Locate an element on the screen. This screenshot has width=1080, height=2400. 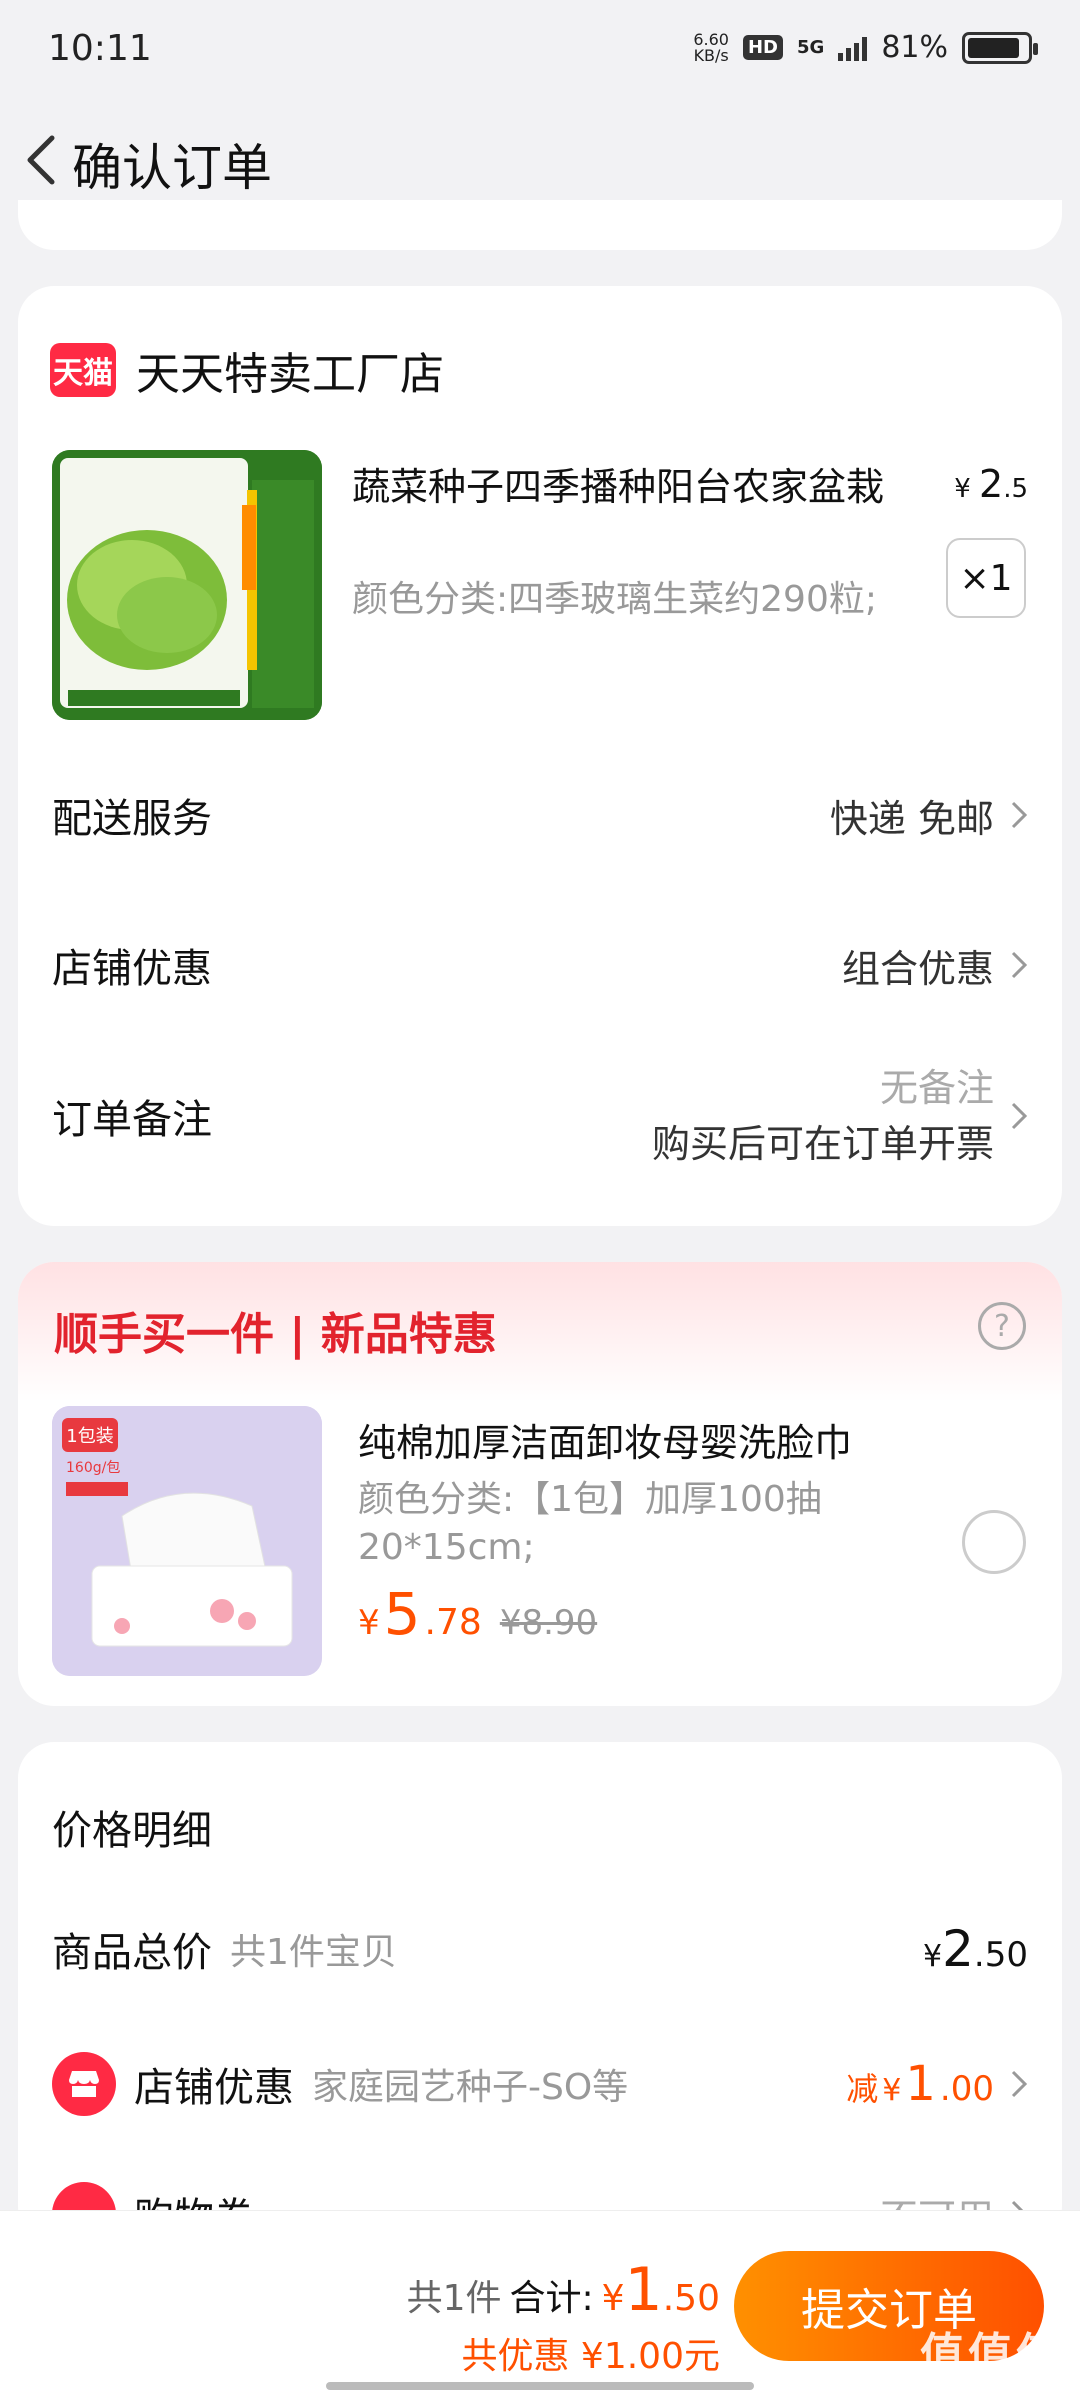
hd-icon: HD is located at coordinates (762, 47).